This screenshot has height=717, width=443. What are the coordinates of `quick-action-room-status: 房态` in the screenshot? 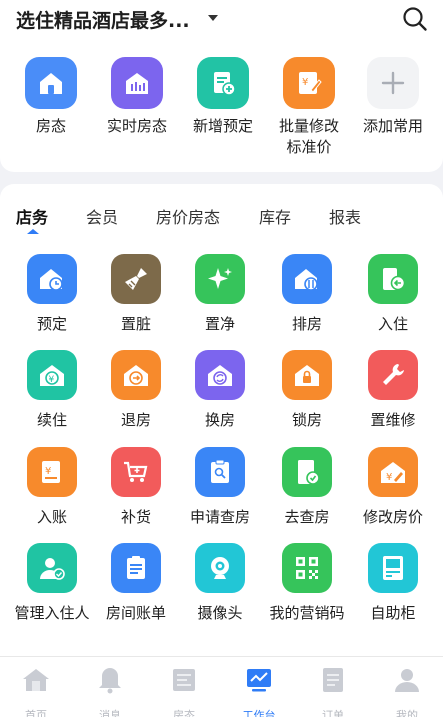 It's located at (51, 97).